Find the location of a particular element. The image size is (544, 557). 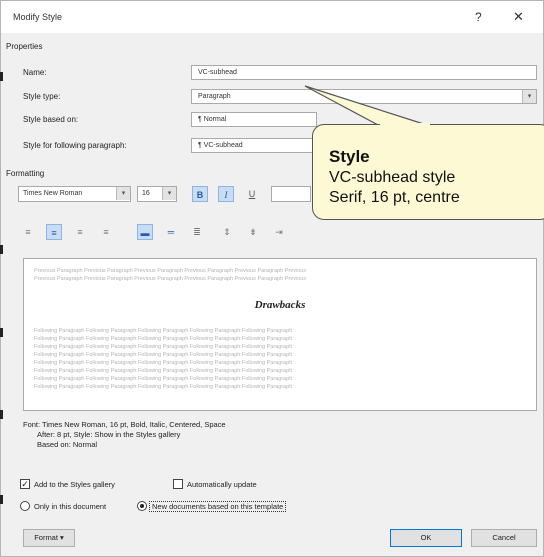

callout-pointer is located at coordinates (367, 106).